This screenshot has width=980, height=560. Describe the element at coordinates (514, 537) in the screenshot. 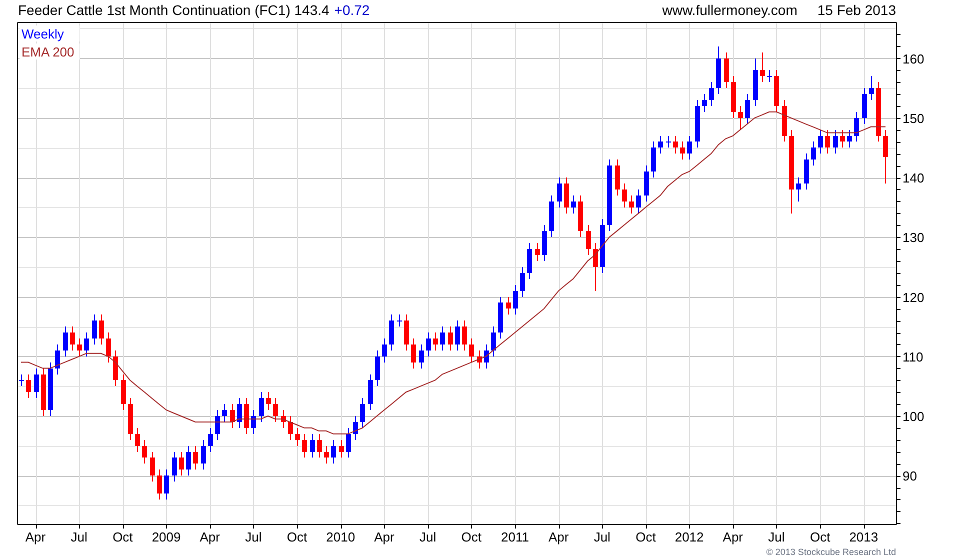

I see `axis-label: 2011` at that location.